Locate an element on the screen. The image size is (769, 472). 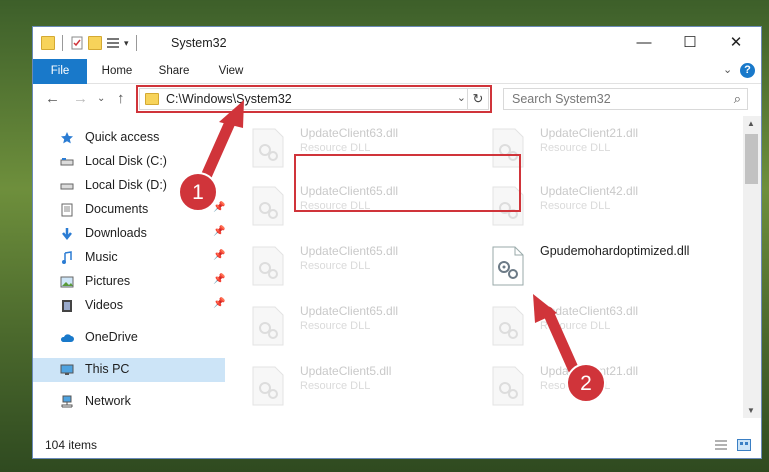
pictures-icon is located at coordinates (67, 282).